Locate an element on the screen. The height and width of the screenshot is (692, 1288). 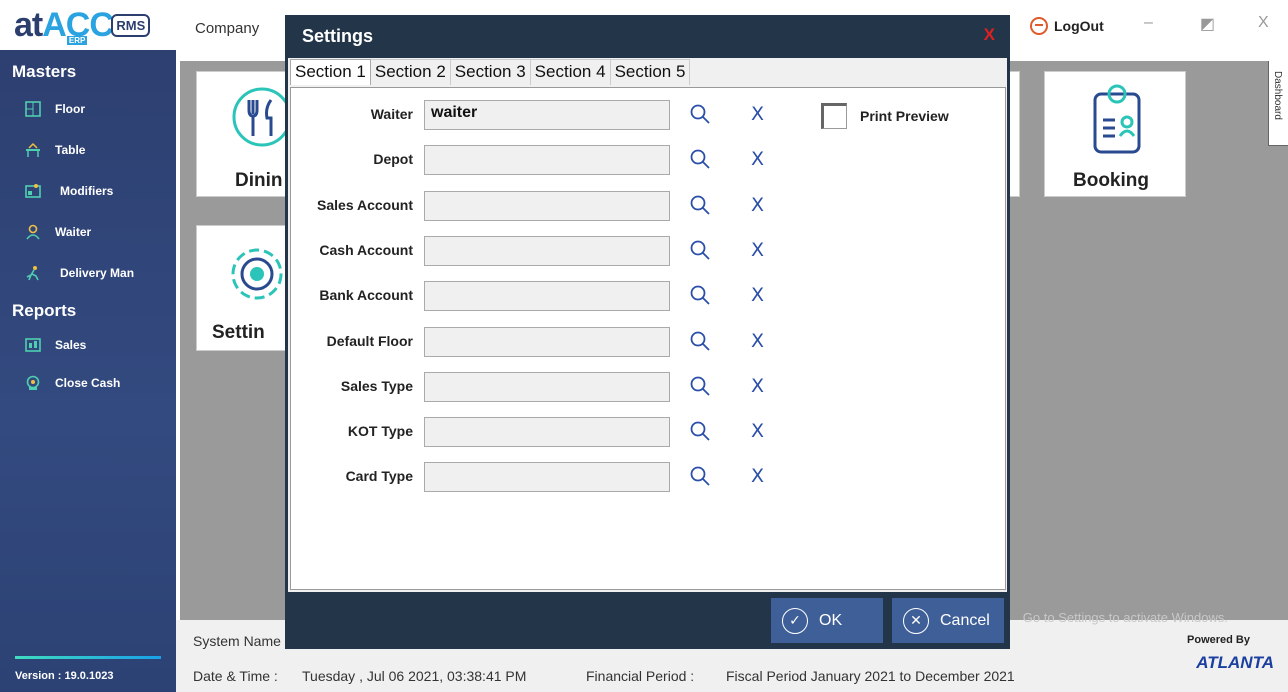
field-row: Bank Account X is located at coordinates (531, 296).